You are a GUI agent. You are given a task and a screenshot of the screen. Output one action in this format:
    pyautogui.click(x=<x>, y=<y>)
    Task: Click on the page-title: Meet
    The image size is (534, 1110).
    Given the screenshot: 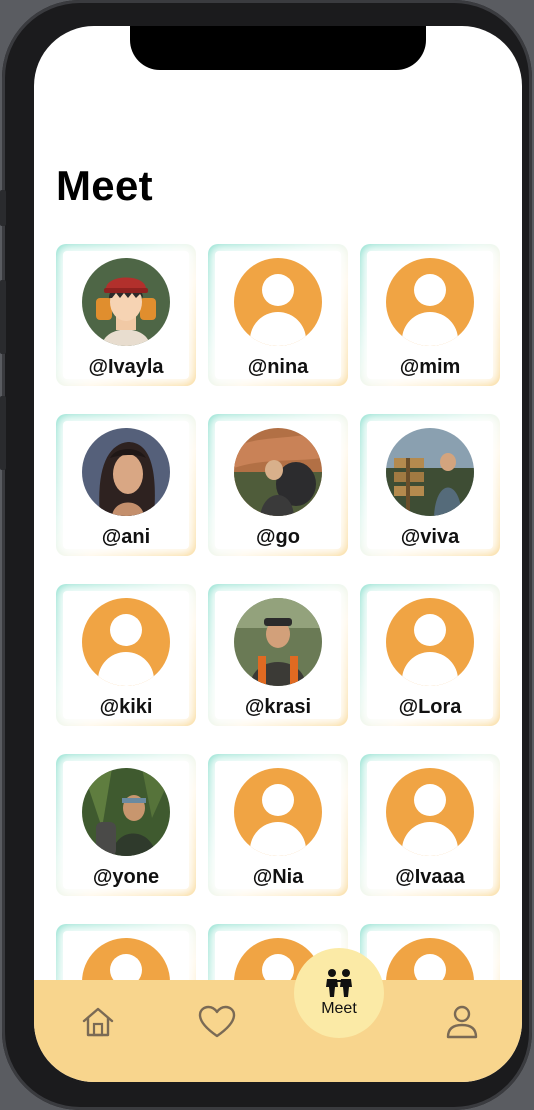 What is the action you would take?
    pyautogui.click(x=104, y=185)
    